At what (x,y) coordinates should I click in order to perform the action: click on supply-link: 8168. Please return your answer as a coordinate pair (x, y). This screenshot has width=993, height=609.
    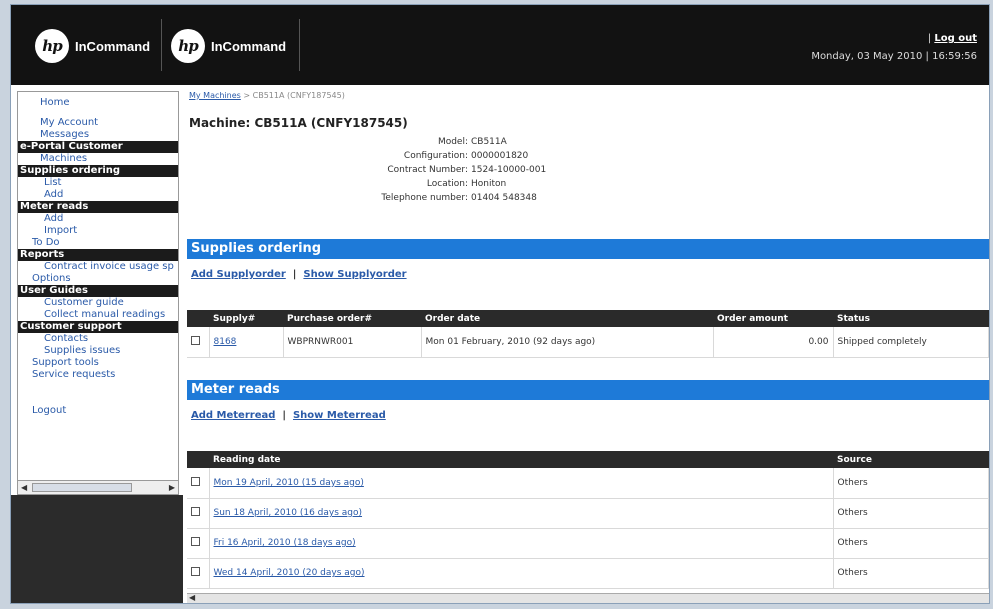
    Looking at the image, I should click on (225, 342).